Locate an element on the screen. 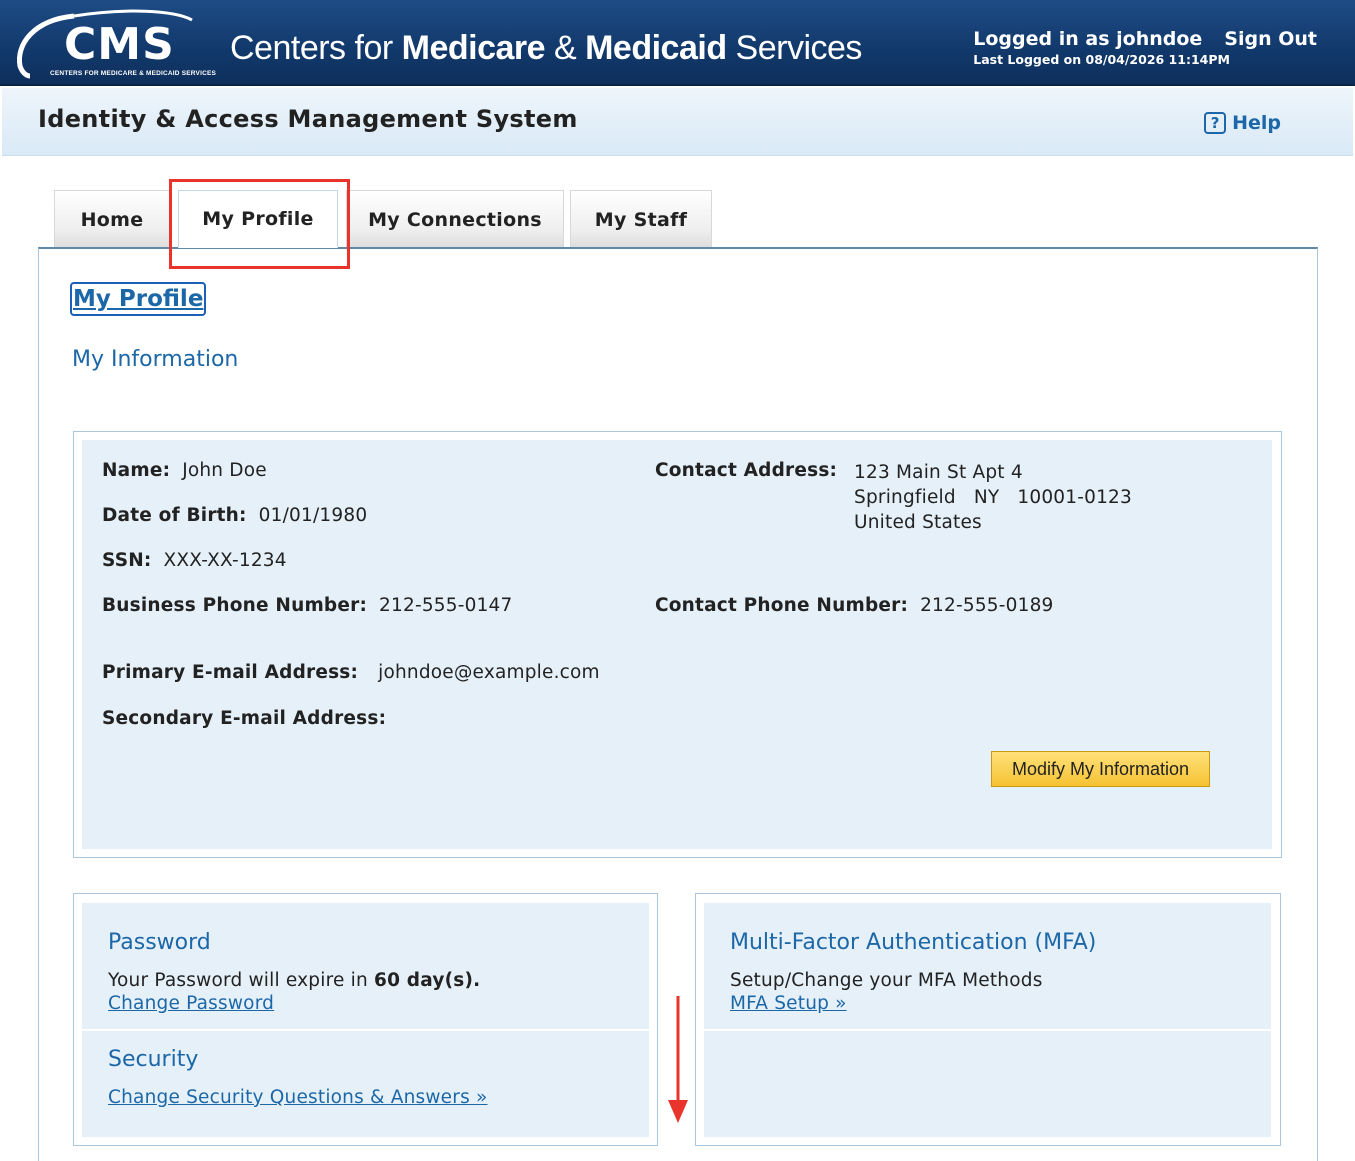 This screenshot has width=1355, height=1161. change-security-questions-link: Change Security Questions & Answers » is located at coordinates (298, 1097).